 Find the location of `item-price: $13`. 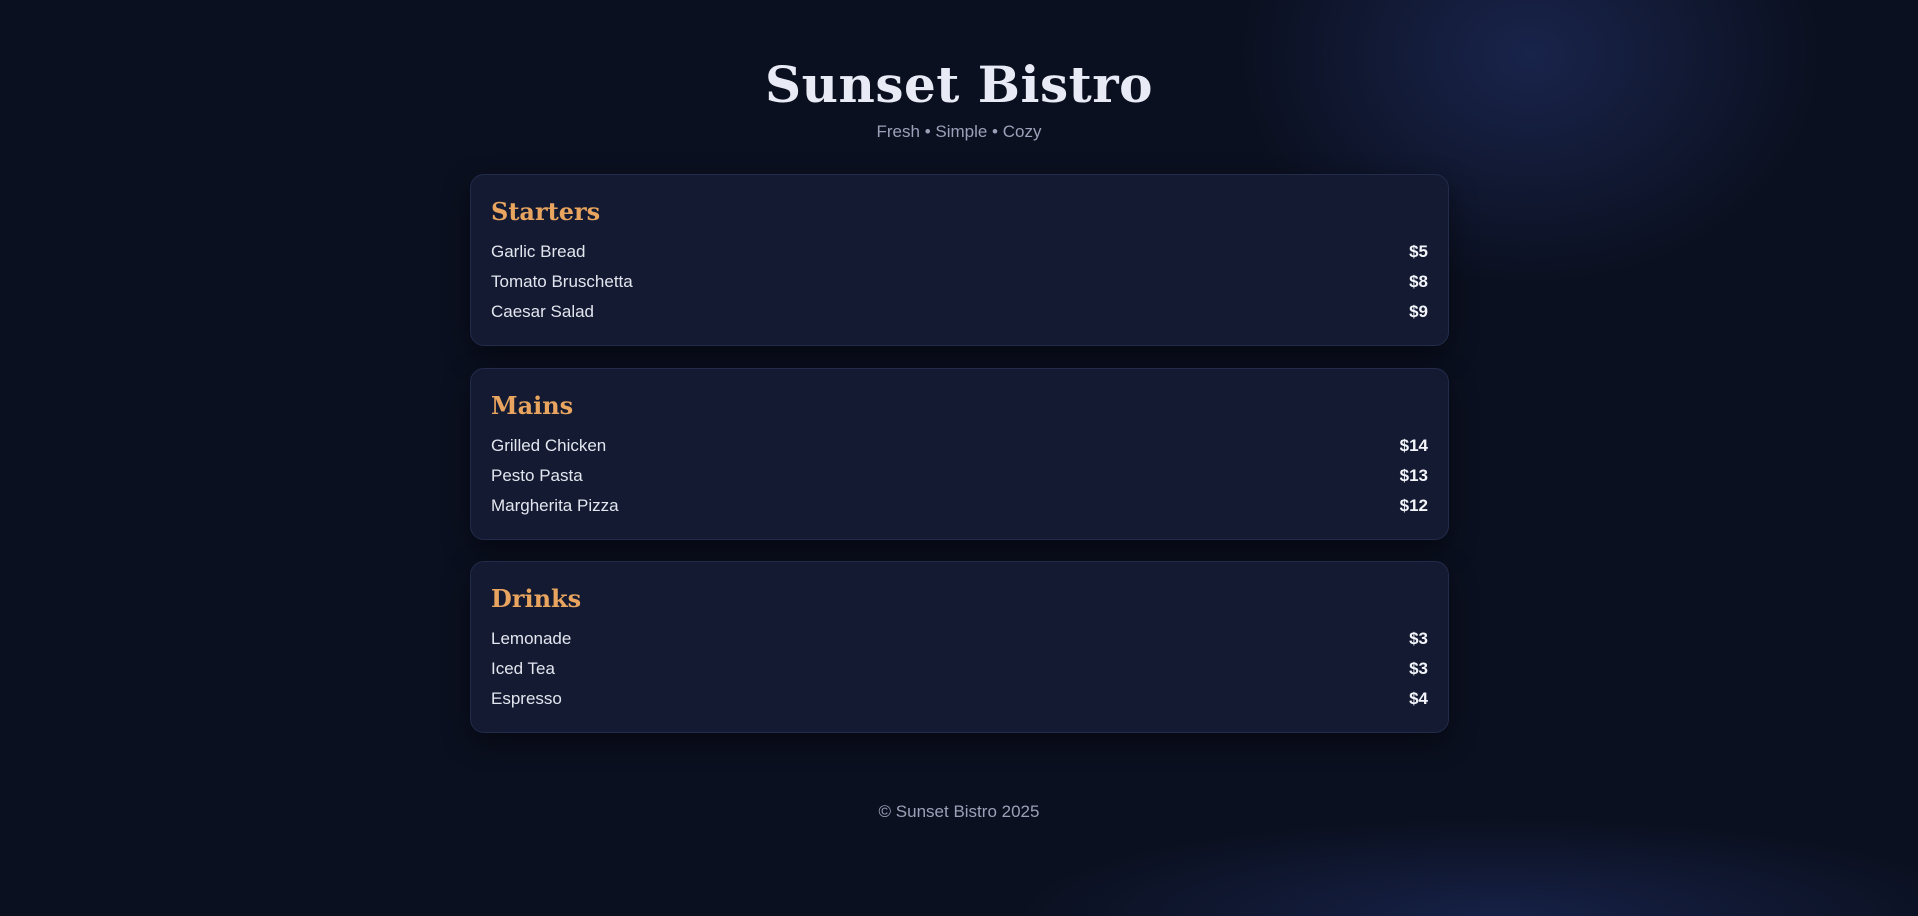

item-price: $13 is located at coordinates (1413, 475).